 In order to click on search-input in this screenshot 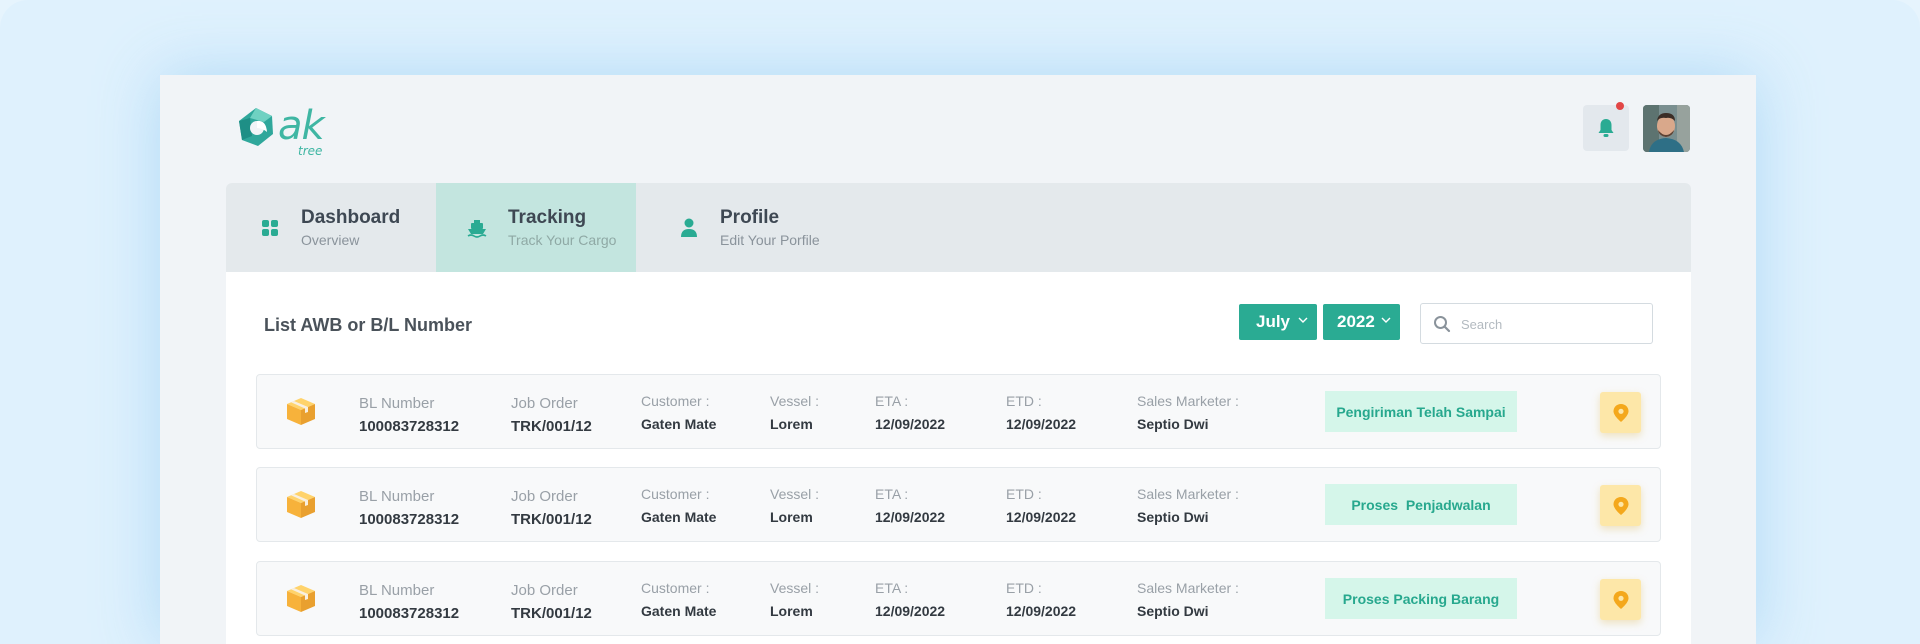, I will do `click(1551, 324)`.